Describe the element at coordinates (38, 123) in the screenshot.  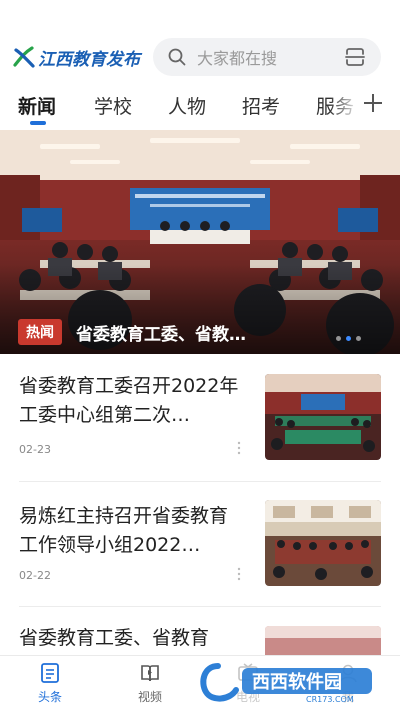
I see `active-tab-indicator` at that location.